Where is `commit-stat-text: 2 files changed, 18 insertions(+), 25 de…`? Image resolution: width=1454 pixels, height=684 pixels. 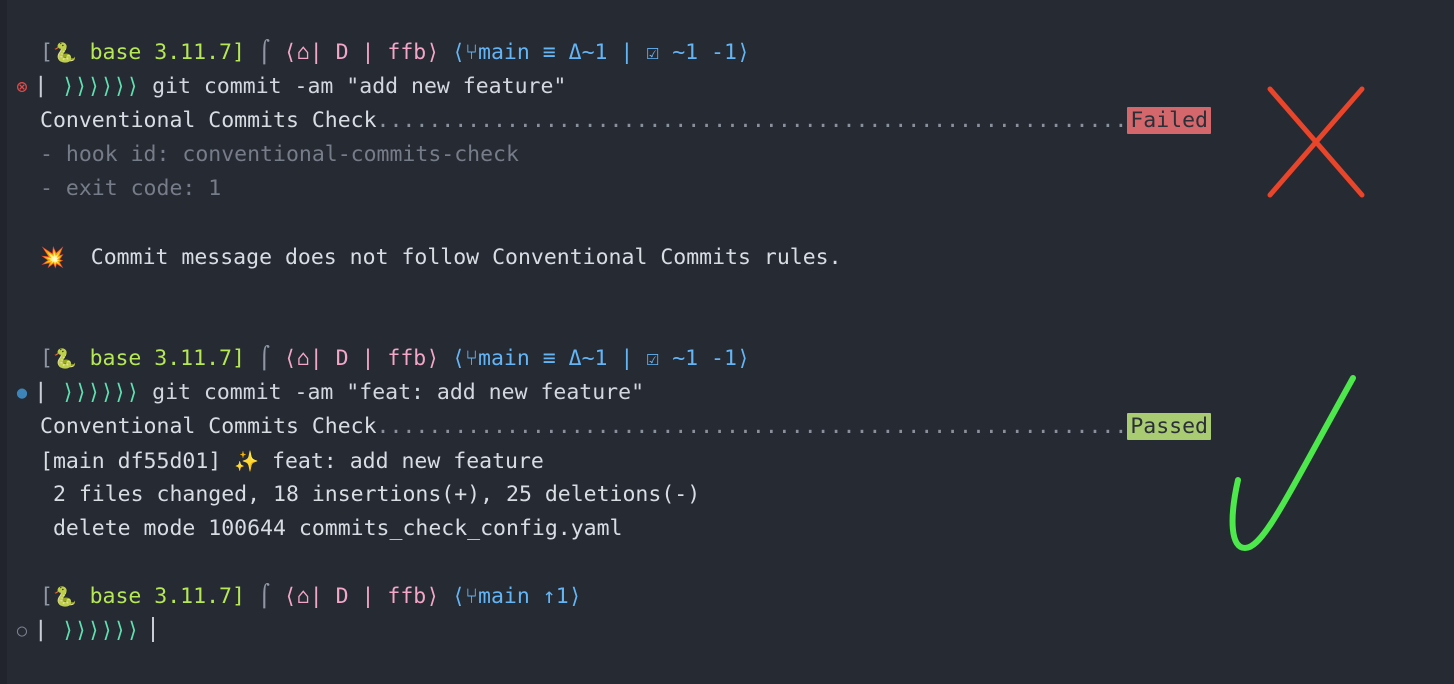 commit-stat-text: 2 files changed, 18 insertions(+), 25 de… is located at coordinates (376, 494).